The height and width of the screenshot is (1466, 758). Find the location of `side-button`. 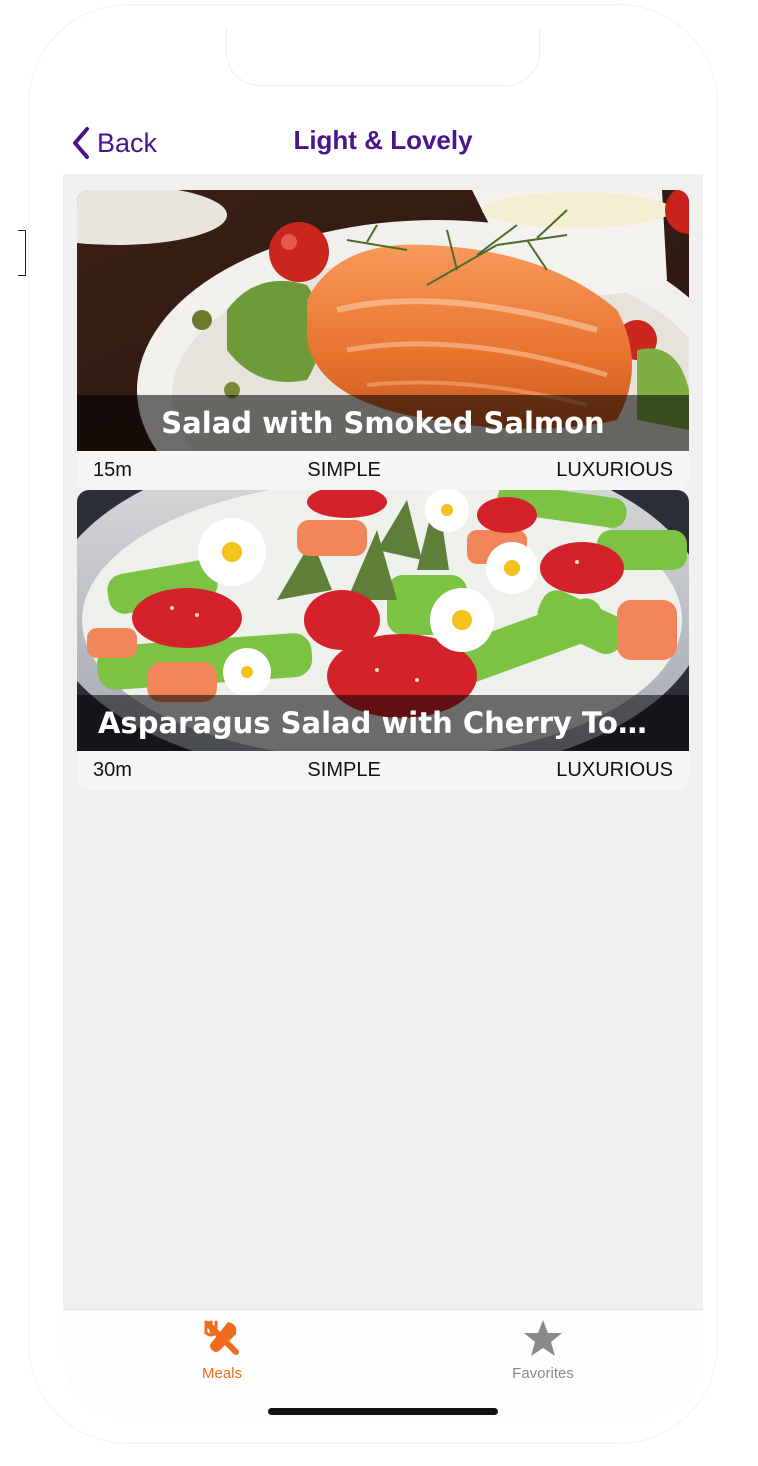

side-button is located at coordinates (22, 253).